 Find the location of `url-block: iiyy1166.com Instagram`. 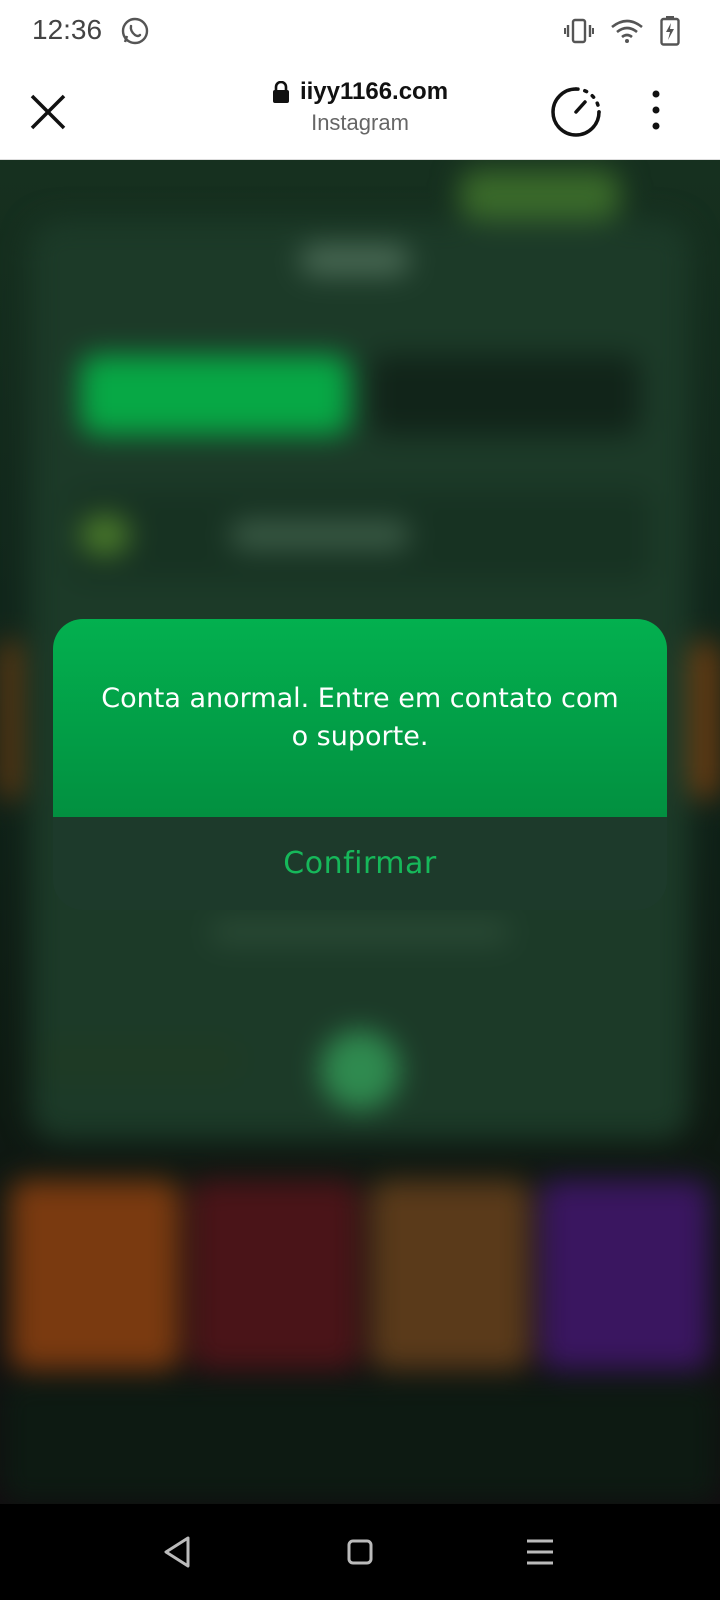

url-block: iiyy1166.com Instagram is located at coordinates (360, 107).